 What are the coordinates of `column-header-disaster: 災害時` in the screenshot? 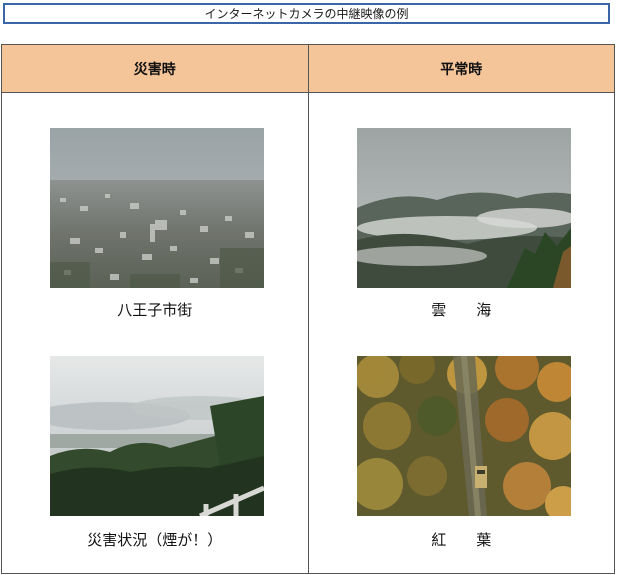 It's located at (155, 68).